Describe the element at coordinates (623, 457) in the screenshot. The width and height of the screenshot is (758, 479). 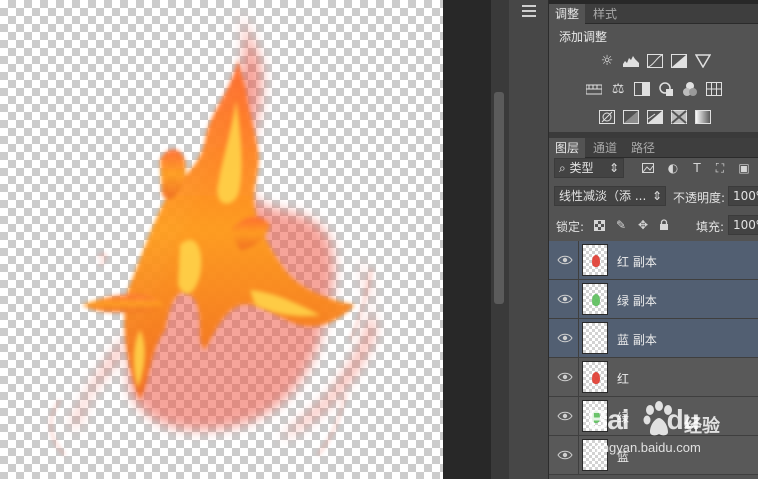
I see `layer-name: 蓝` at that location.